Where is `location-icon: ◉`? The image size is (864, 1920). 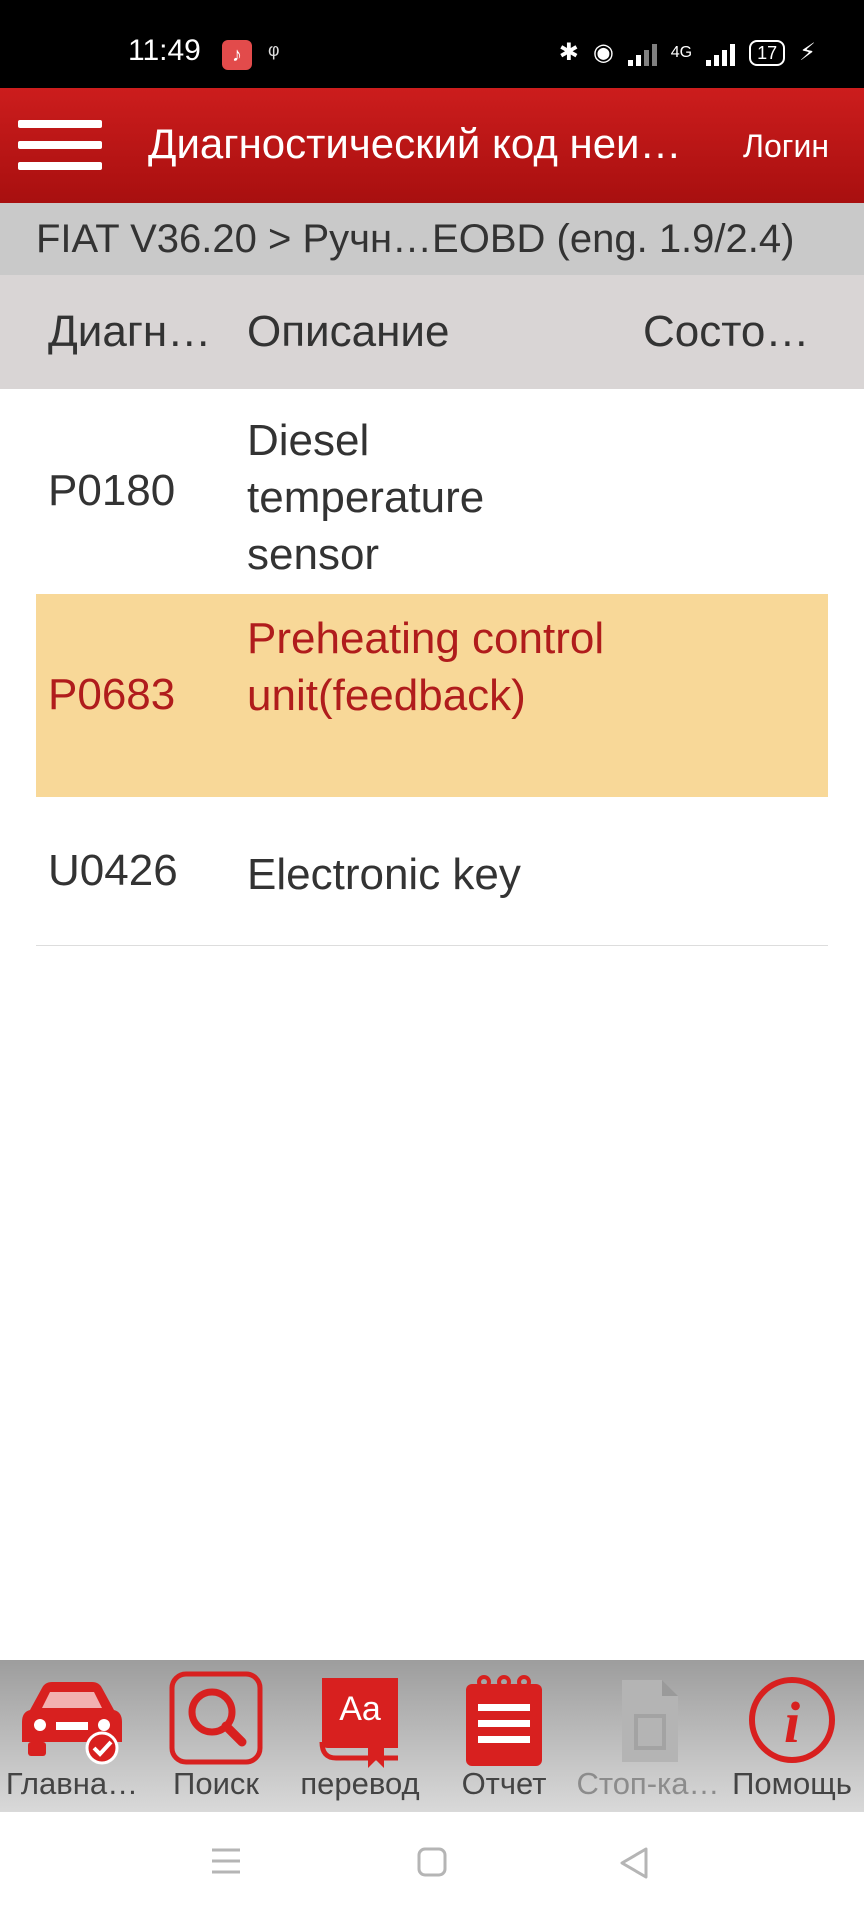
location-icon: ◉ is located at coordinates (603, 52).